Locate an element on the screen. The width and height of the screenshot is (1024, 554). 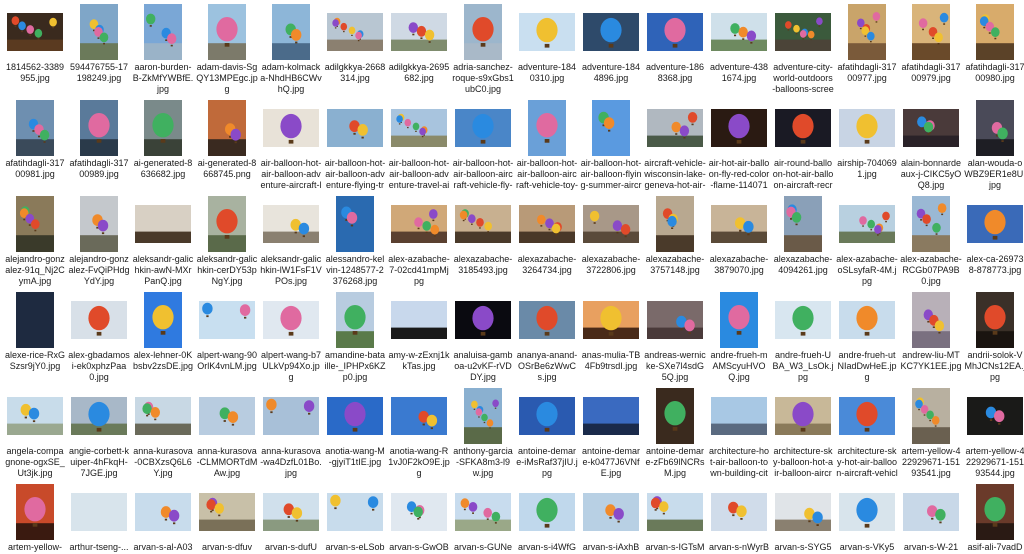
file-tile: adilgkkya-2668314.jpg is located at coordinates (355, 51).